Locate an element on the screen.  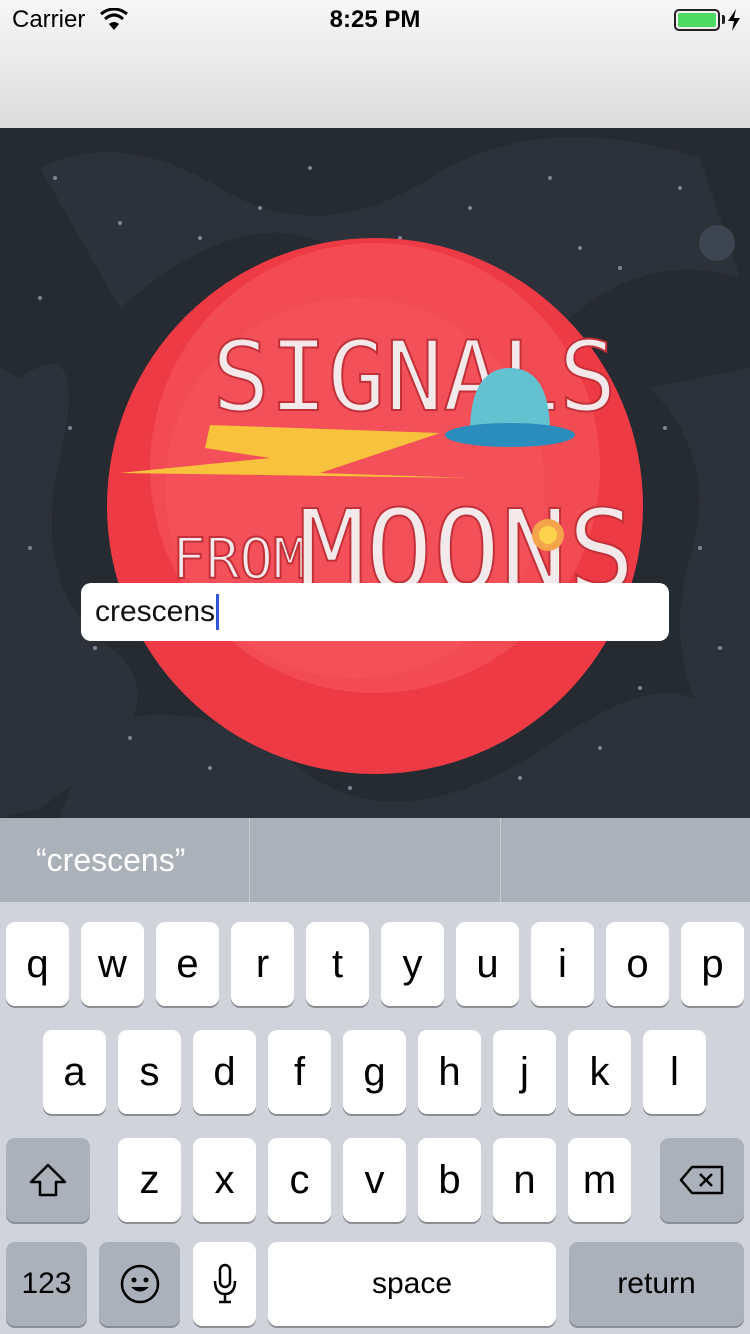
key-y: y is located at coordinates (412, 964).